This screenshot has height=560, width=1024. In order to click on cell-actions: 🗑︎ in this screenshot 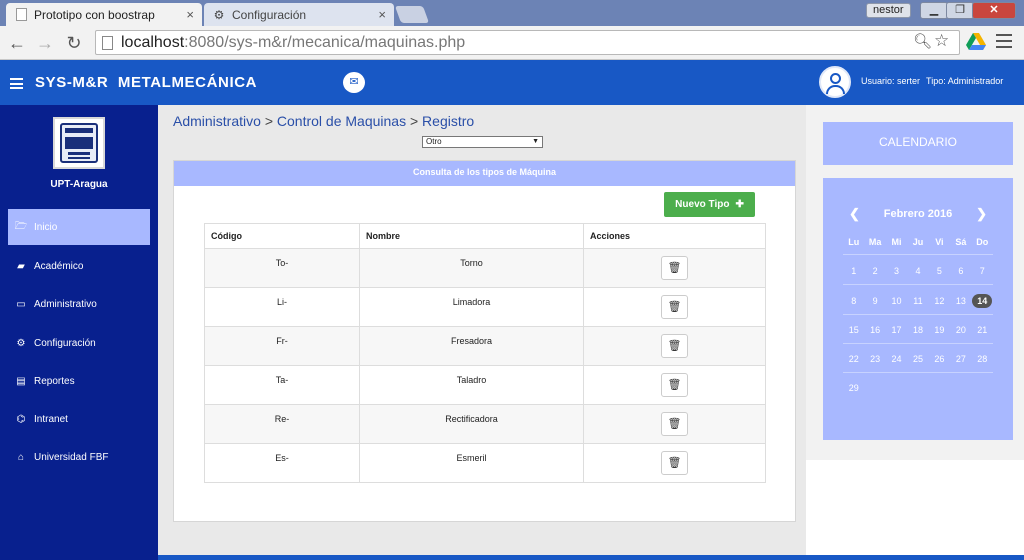, I will do `click(674, 346)`.